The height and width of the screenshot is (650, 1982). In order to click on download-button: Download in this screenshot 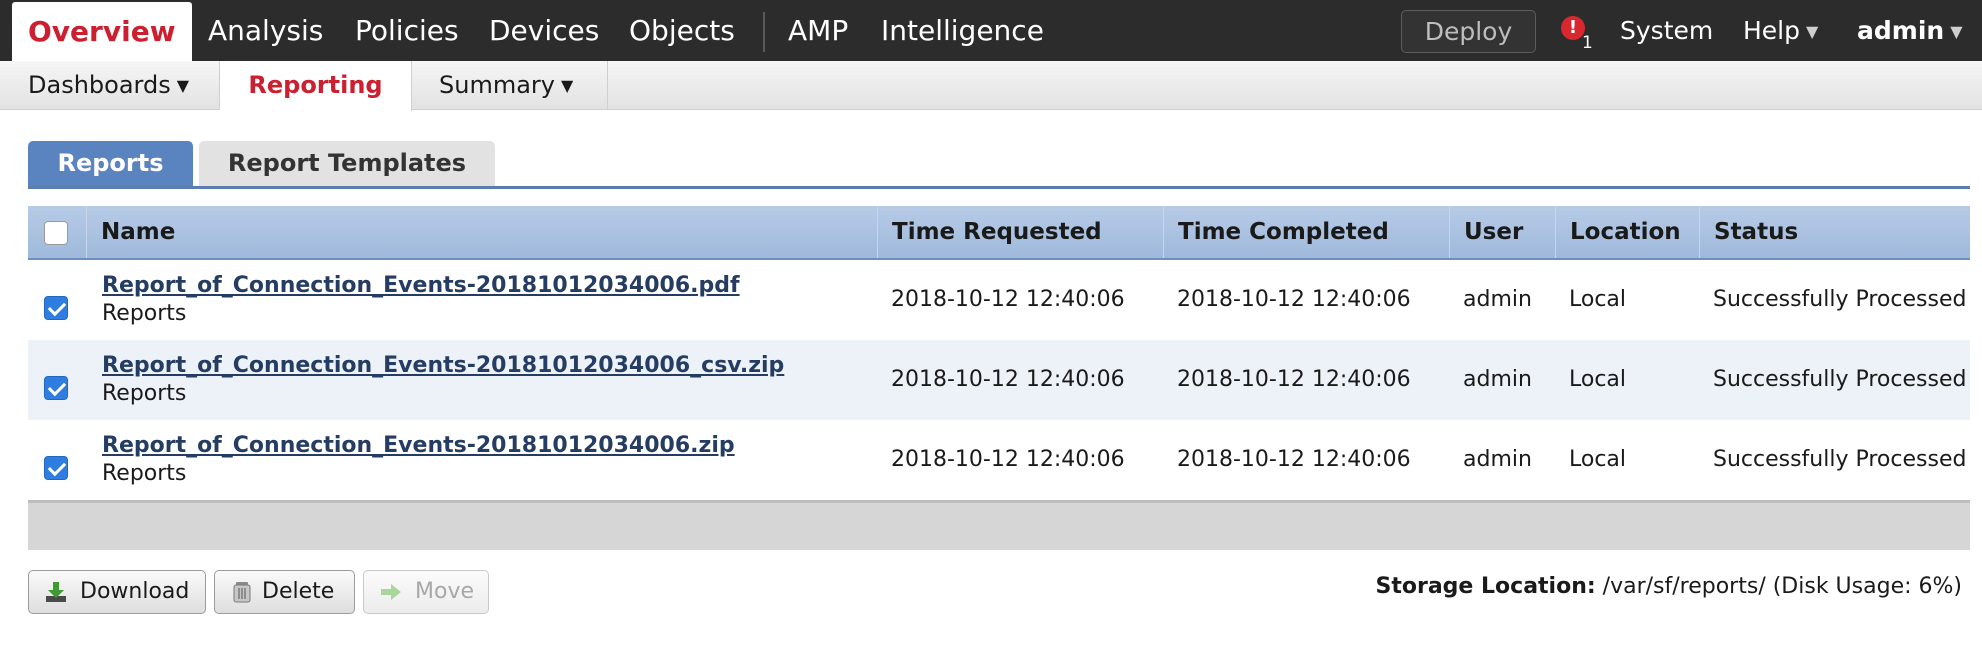, I will do `click(117, 592)`.